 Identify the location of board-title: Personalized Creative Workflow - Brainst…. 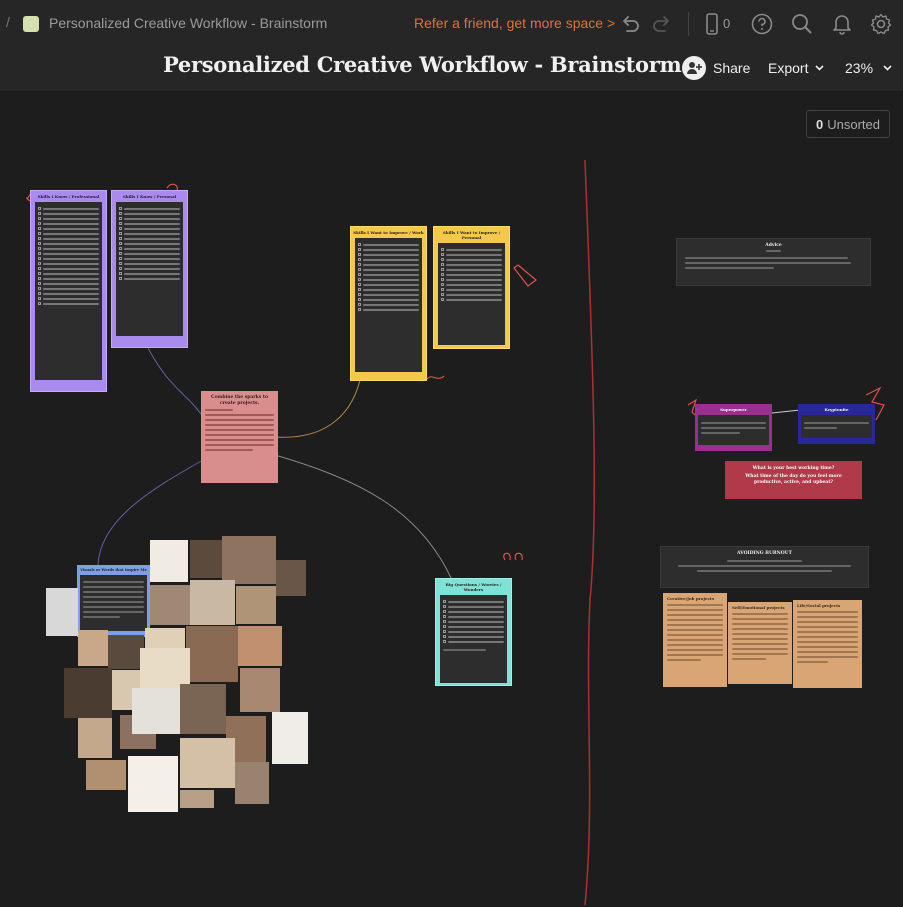
(422, 64).